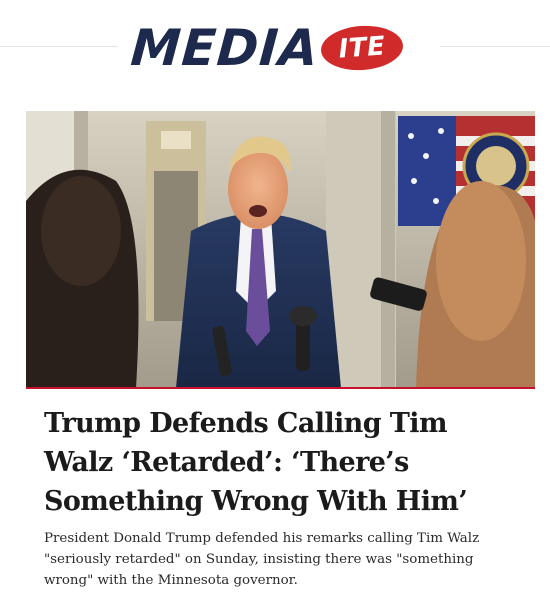 This screenshot has width=550, height=600. I want to click on site-logo: MEDIA ITE, so click(266, 48).